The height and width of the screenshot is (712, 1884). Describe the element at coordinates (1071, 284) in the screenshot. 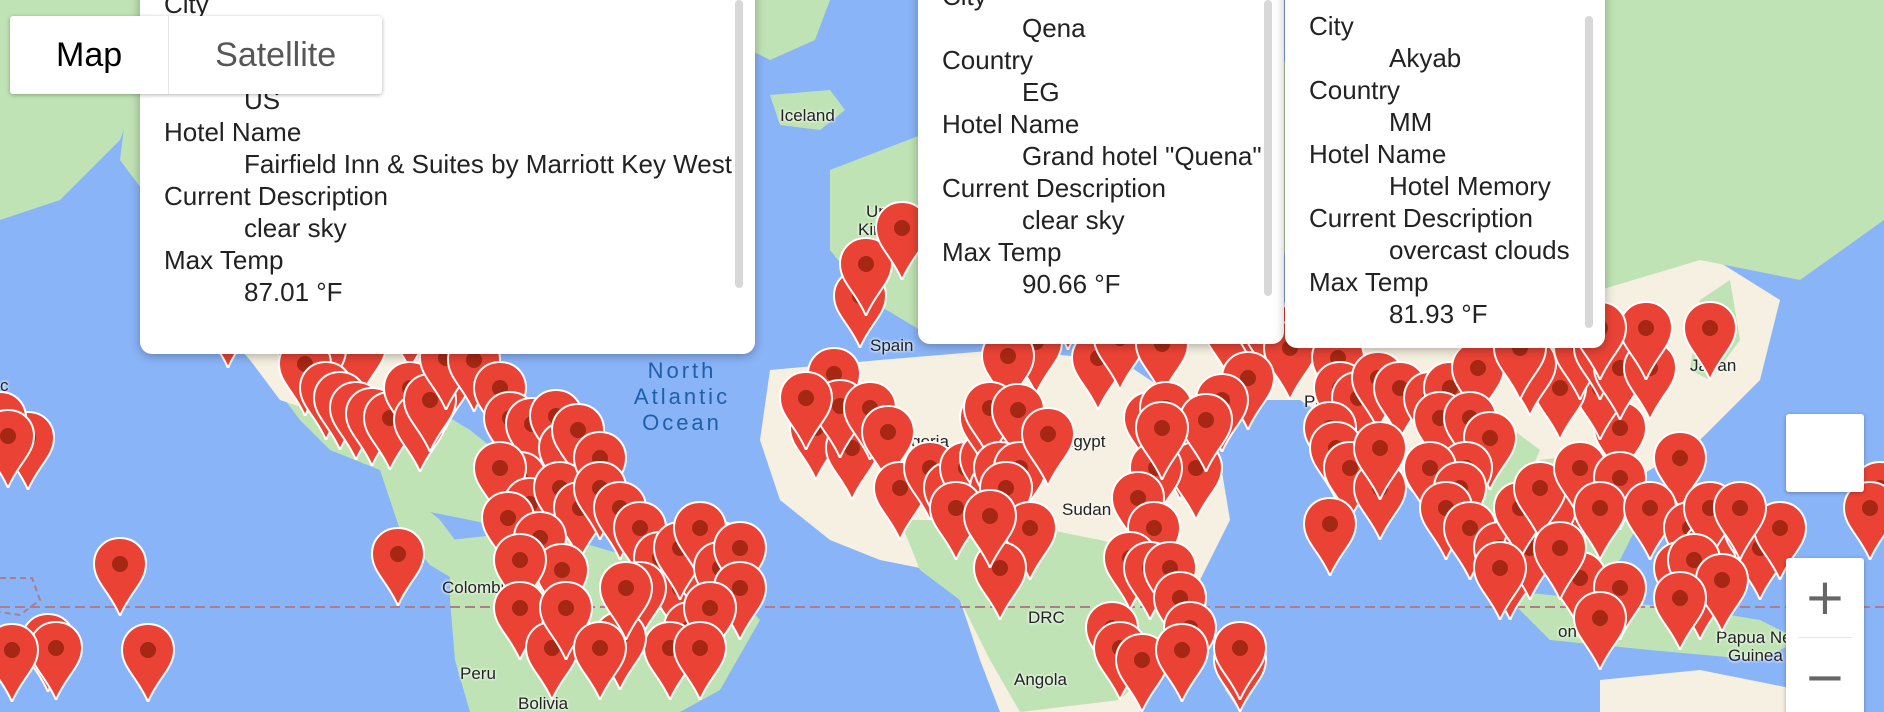

I see `max-temp-value: 90.66 °F` at that location.